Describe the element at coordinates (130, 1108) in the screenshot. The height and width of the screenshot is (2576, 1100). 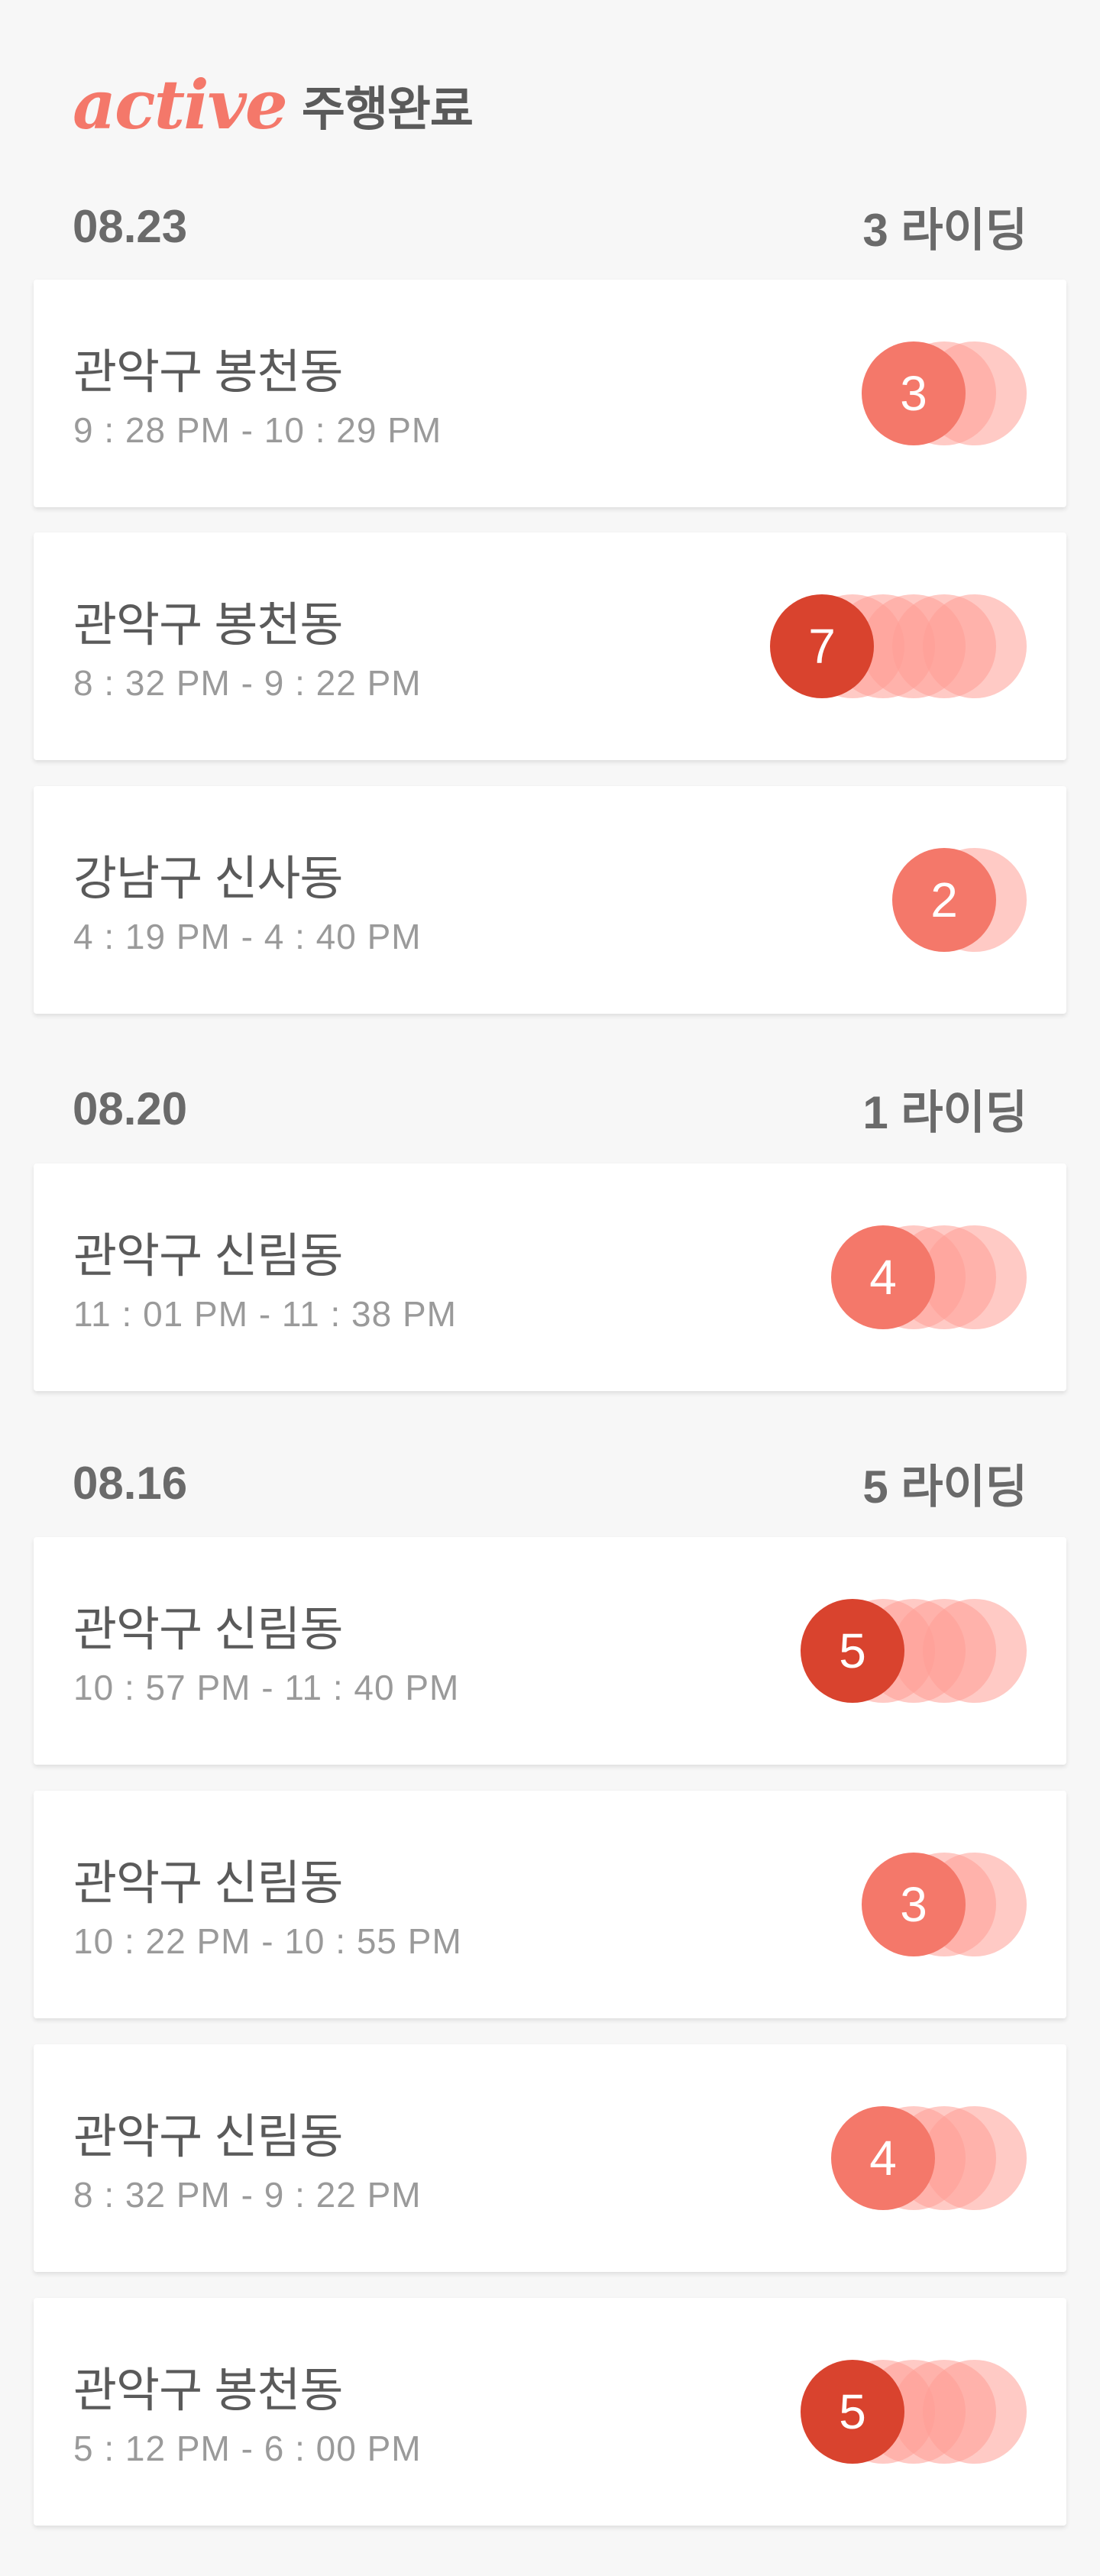
I see `group-date: 08.20` at that location.